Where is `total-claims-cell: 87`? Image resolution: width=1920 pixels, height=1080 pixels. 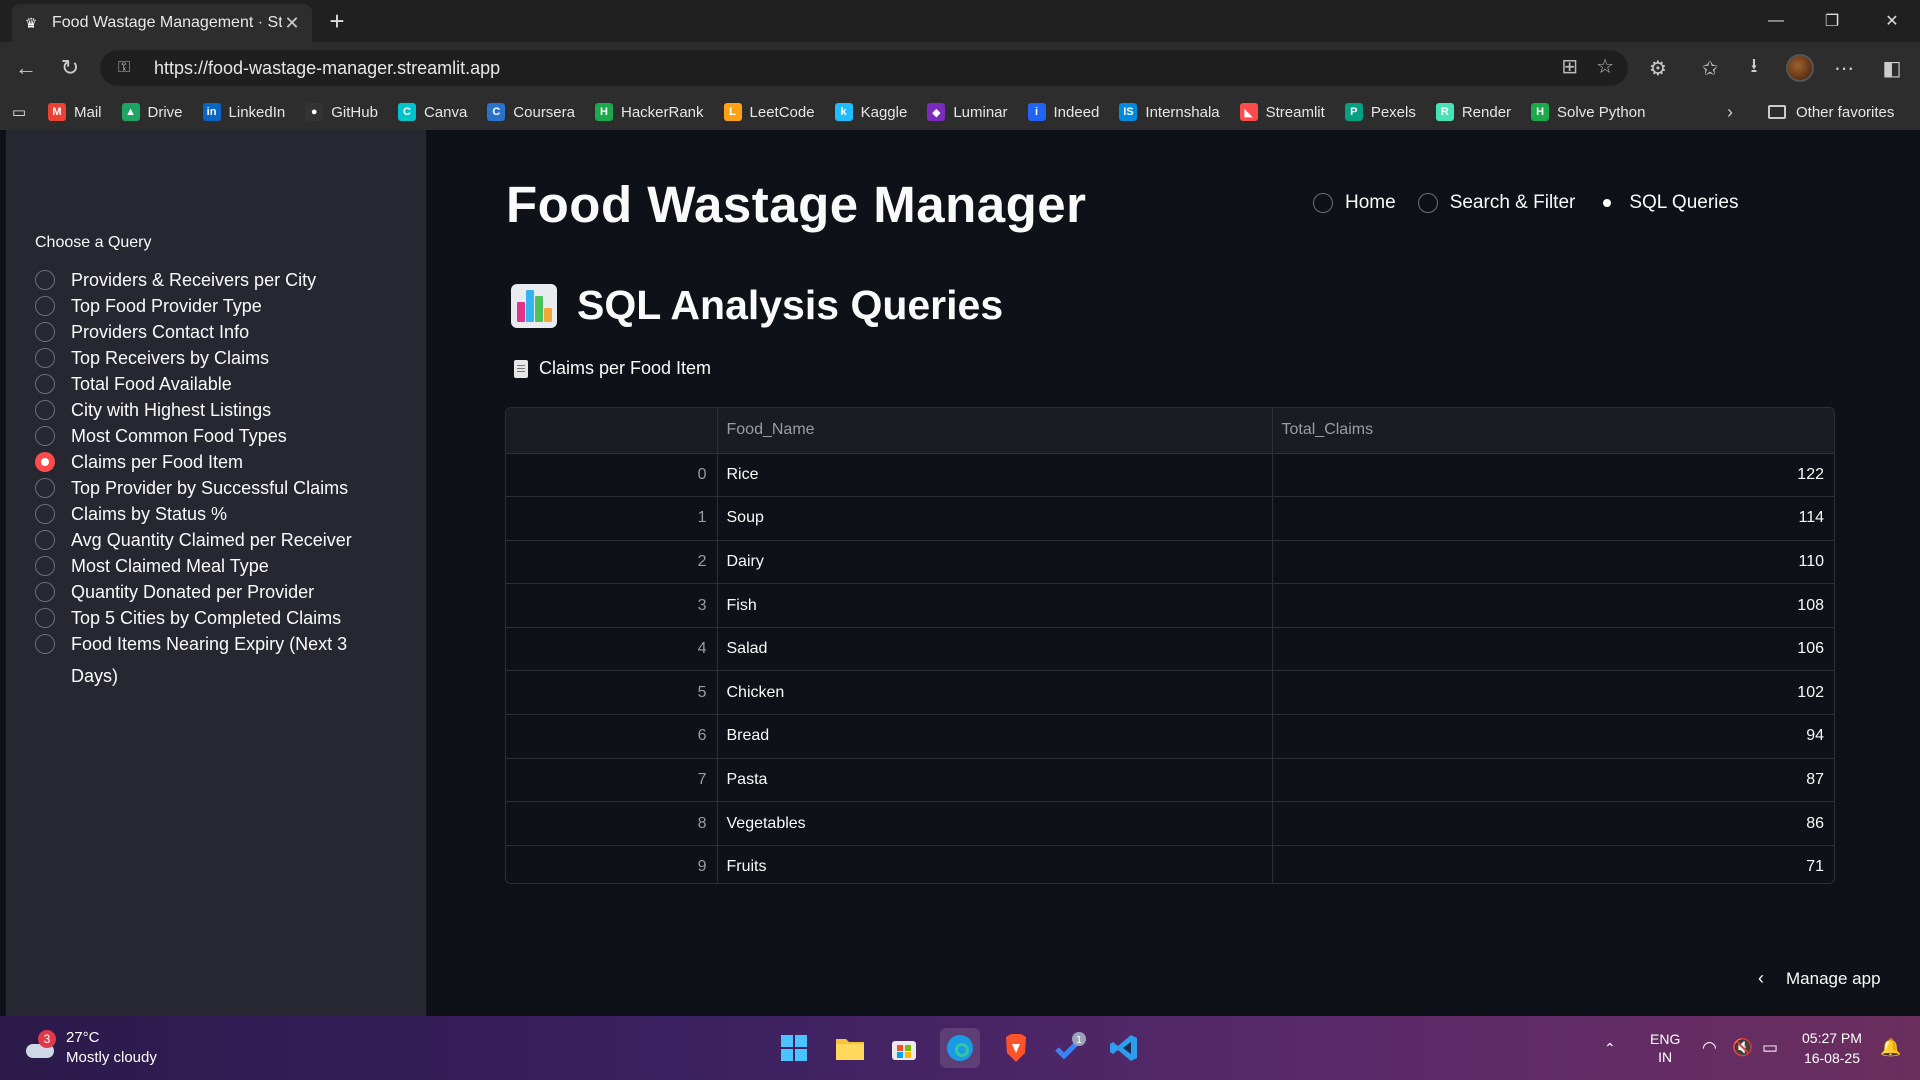 total-claims-cell: 87 is located at coordinates (1553, 780).